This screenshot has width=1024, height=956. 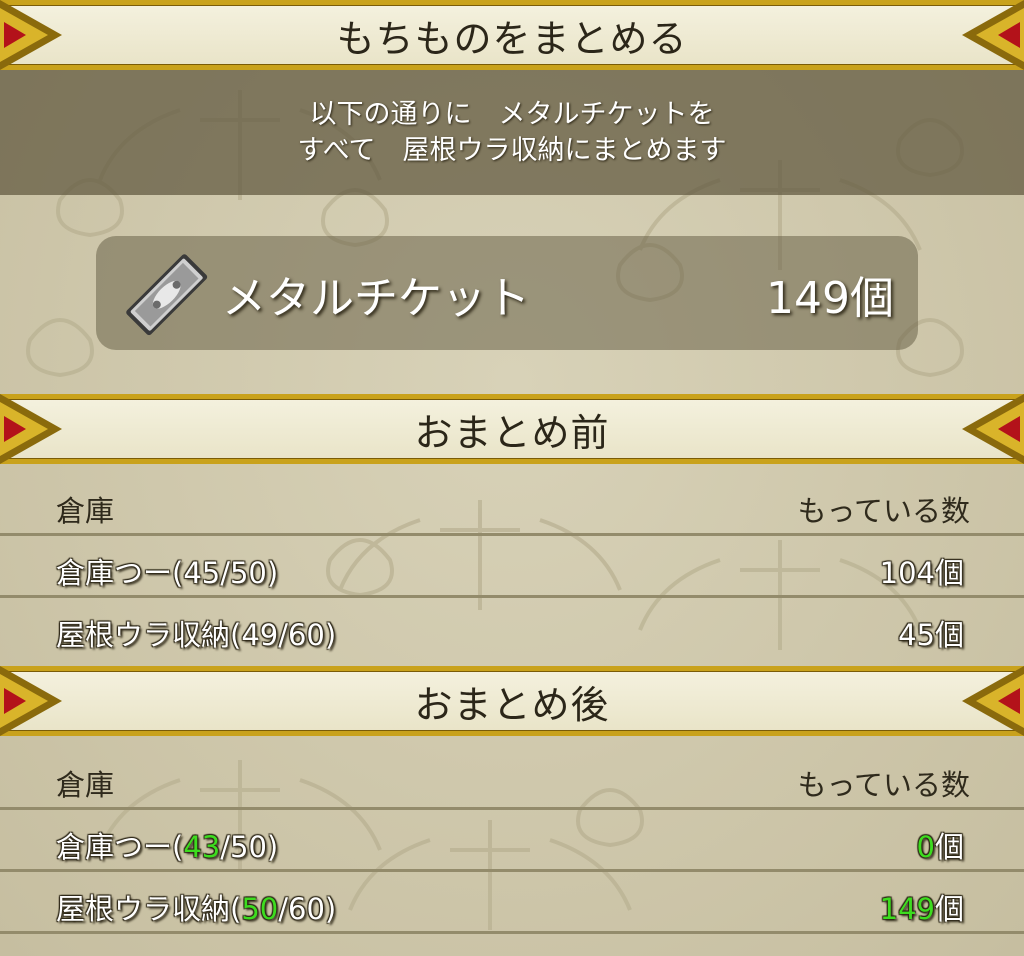 I want to click on title-banner: もちものをまとめる, so click(x=512, y=35).